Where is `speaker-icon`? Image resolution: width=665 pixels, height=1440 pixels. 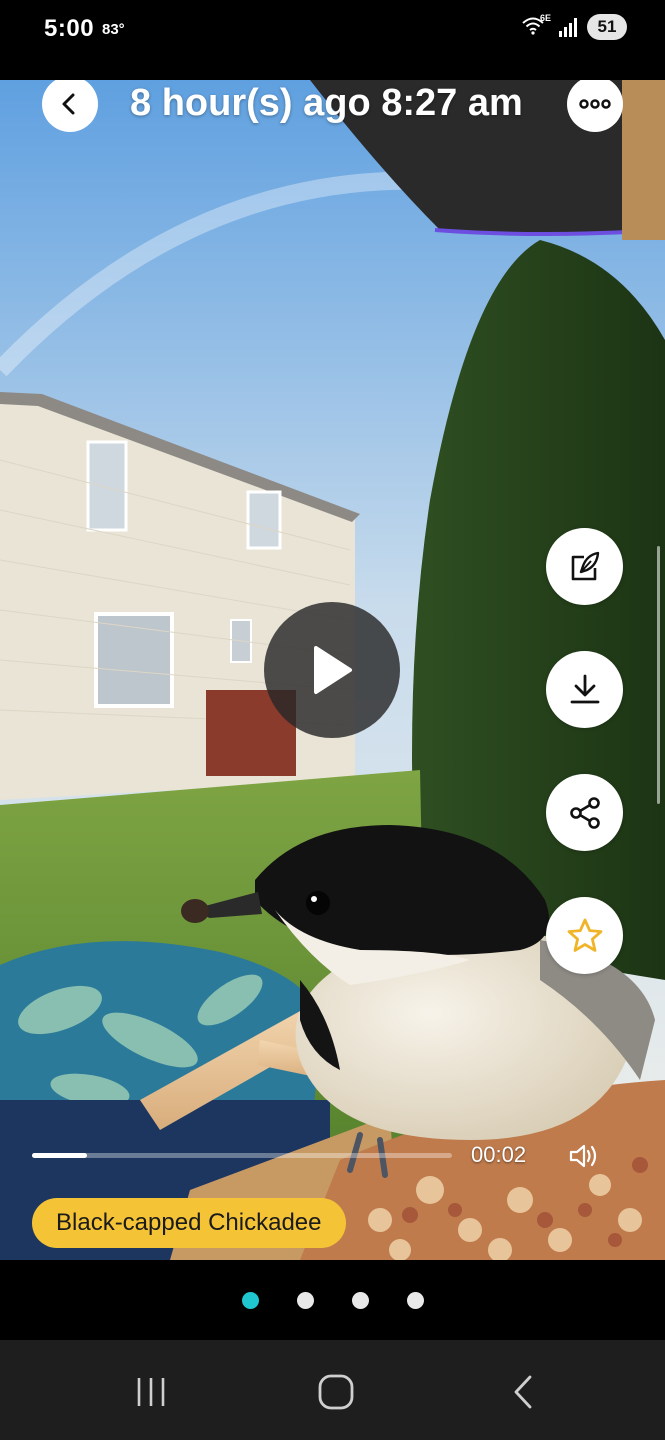
speaker-icon is located at coordinates (583, 1156).